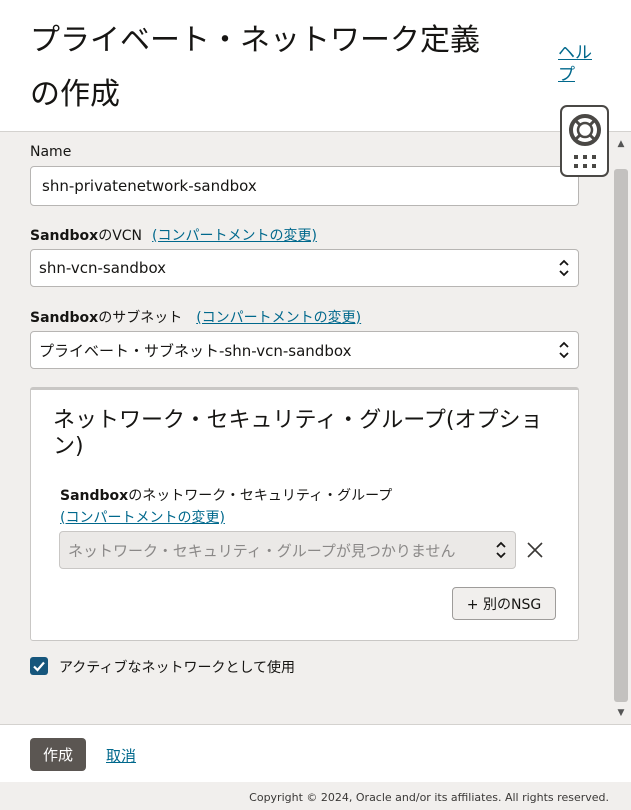 This screenshot has width=631, height=810. I want to click on vertical-scrollbar: ▲ ▼, so click(621, 428).